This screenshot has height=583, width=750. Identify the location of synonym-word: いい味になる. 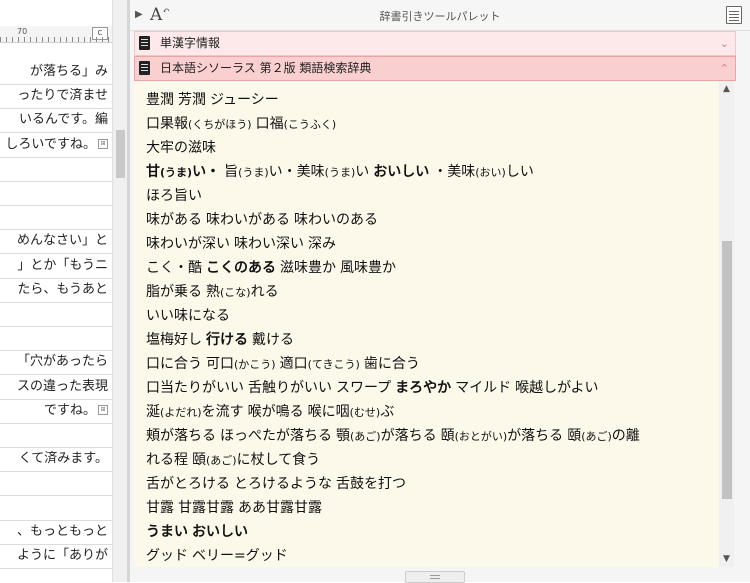
(188, 316).